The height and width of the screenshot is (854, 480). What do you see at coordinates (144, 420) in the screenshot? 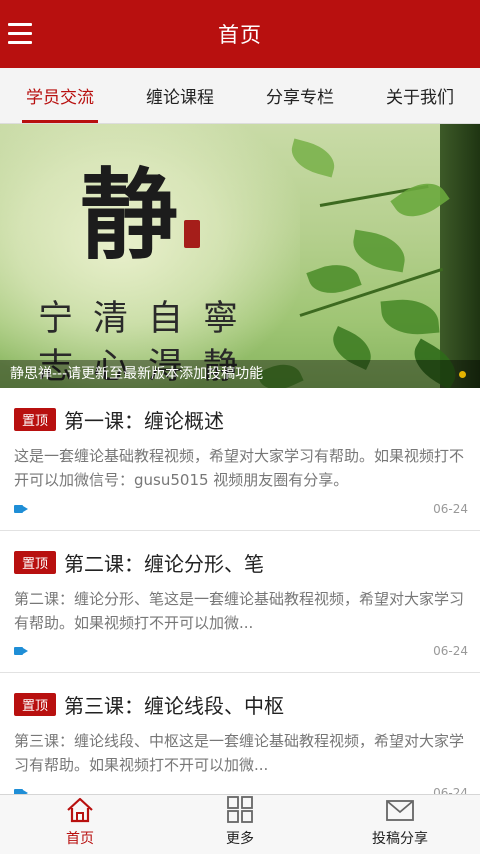
I see `post-title: 第一课：缠论概述` at bounding box center [144, 420].